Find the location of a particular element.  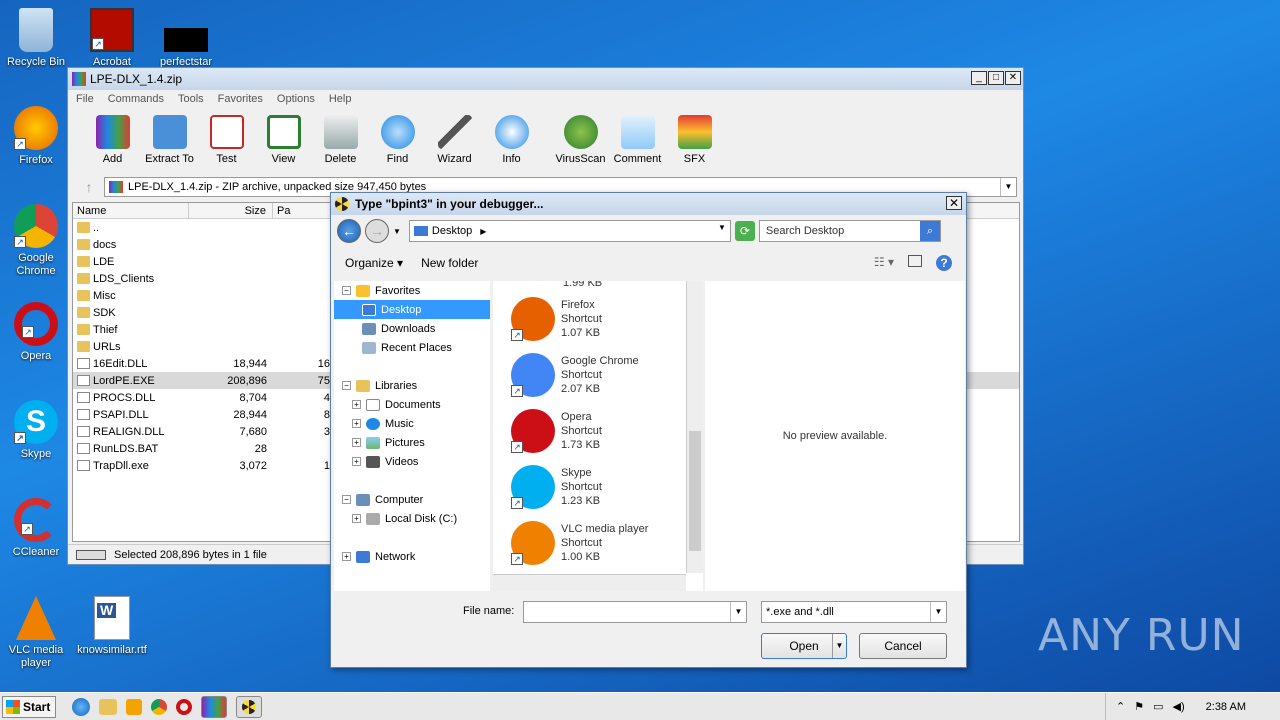

open-split-chevron-icon: ▼ is located at coordinates (839, 646).